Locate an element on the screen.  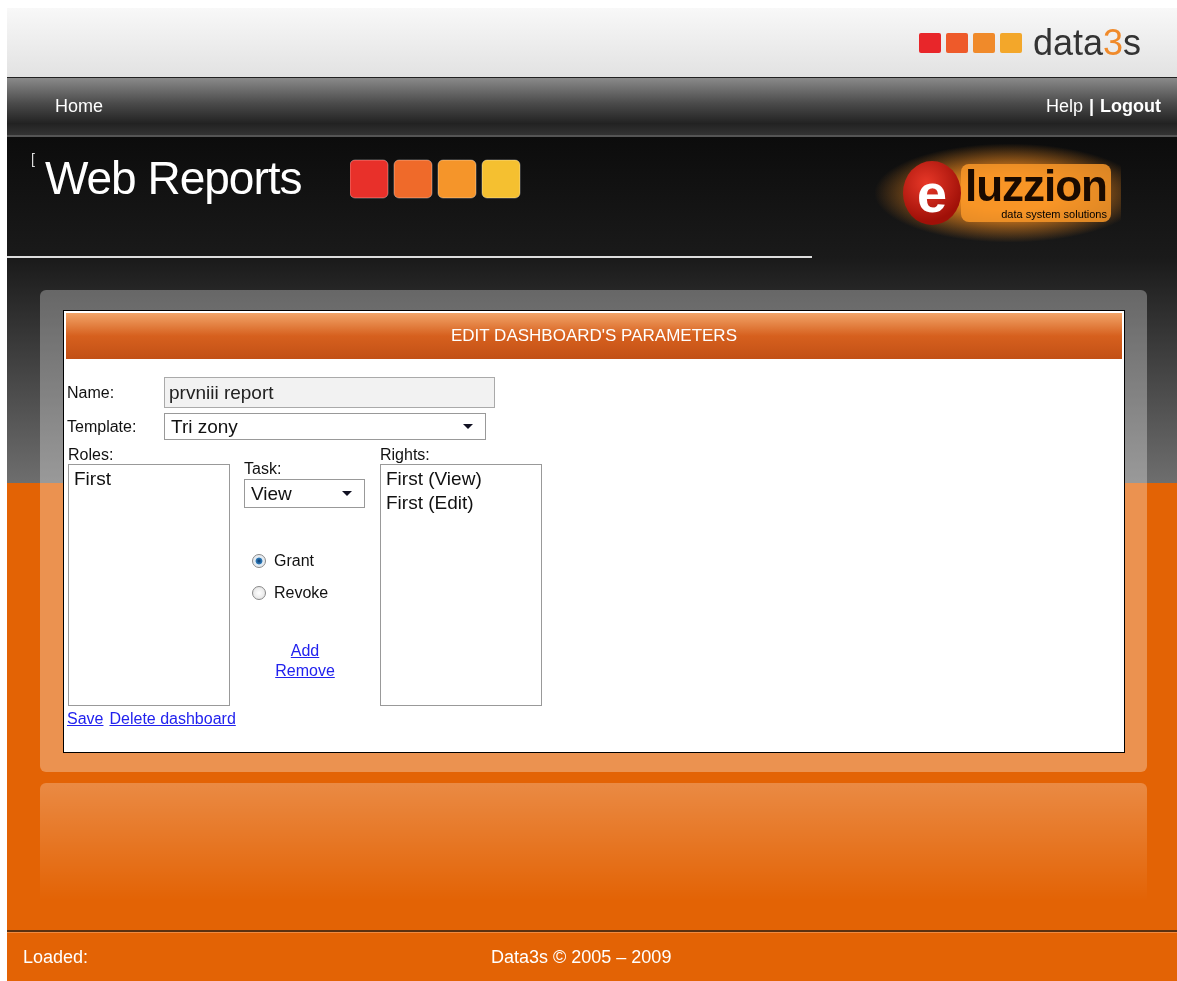
nav-link: Home is located at coordinates (79, 106).